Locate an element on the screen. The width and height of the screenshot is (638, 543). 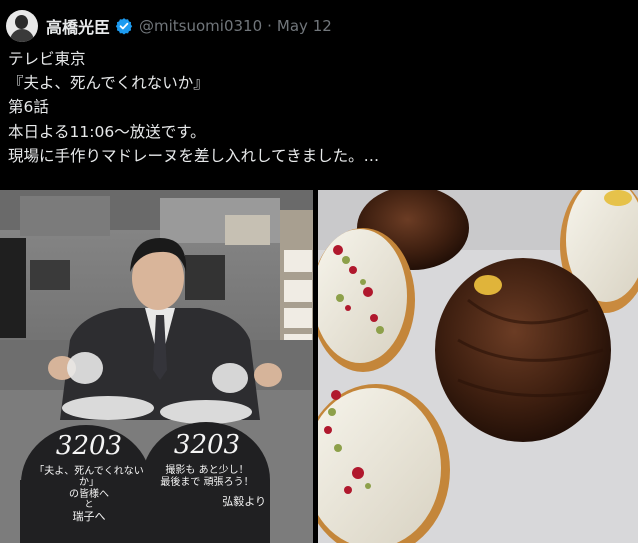
box-left-line: の皆様へ is located at coordinates (89, 494).